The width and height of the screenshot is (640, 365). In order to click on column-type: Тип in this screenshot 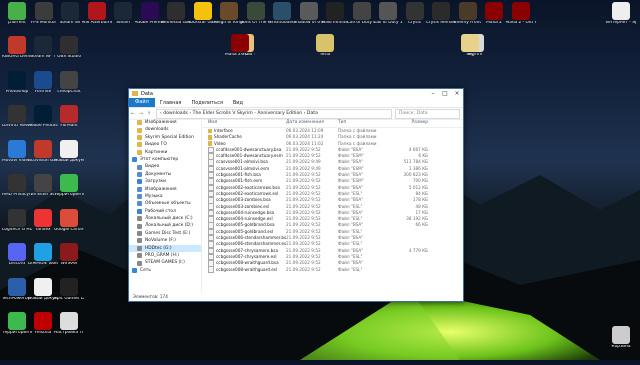, I will do `click(363, 123)`.